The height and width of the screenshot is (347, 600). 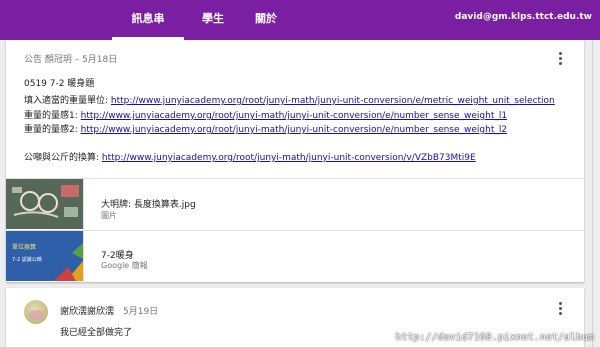 What do you see at coordinates (494, 337) in the screenshot?
I see `watermark-text: http://david7168.pixnet.net/album` at bounding box center [494, 337].